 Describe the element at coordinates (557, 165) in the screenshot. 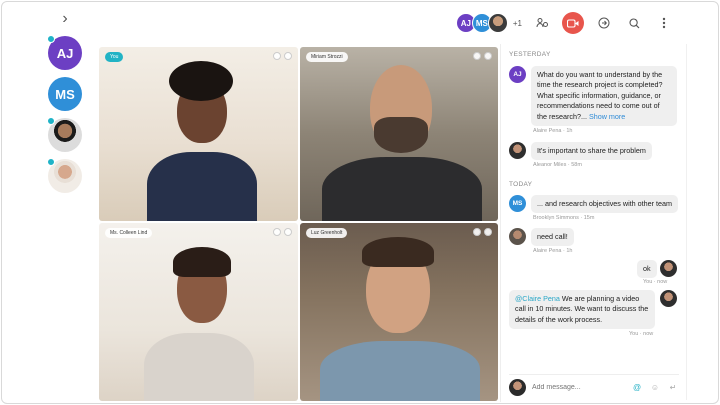

I see `message-meta: Aleanor Miles · 58m` at that location.